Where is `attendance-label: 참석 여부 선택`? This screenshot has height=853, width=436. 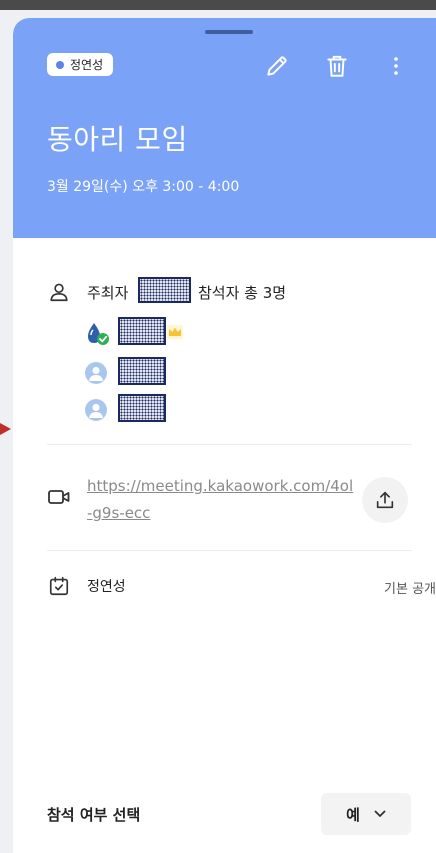 attendance-label: 참석 여부 선택 is located at coordinates (94, 815).